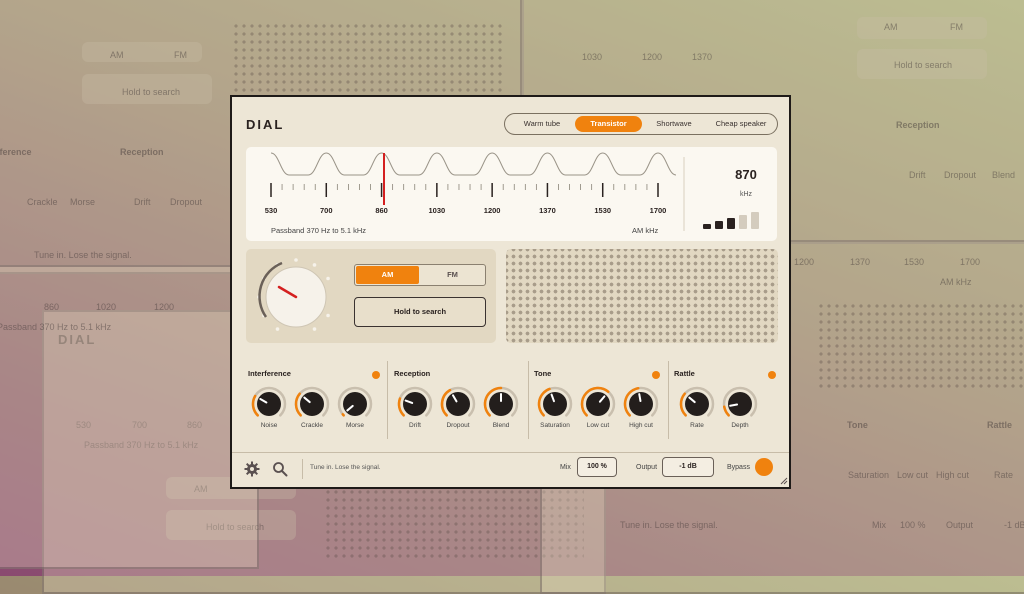  What do you see at coordinates (415, 410) in the screenshot?
I see `knob-drift: Drift` at bounding box center [415, 410].